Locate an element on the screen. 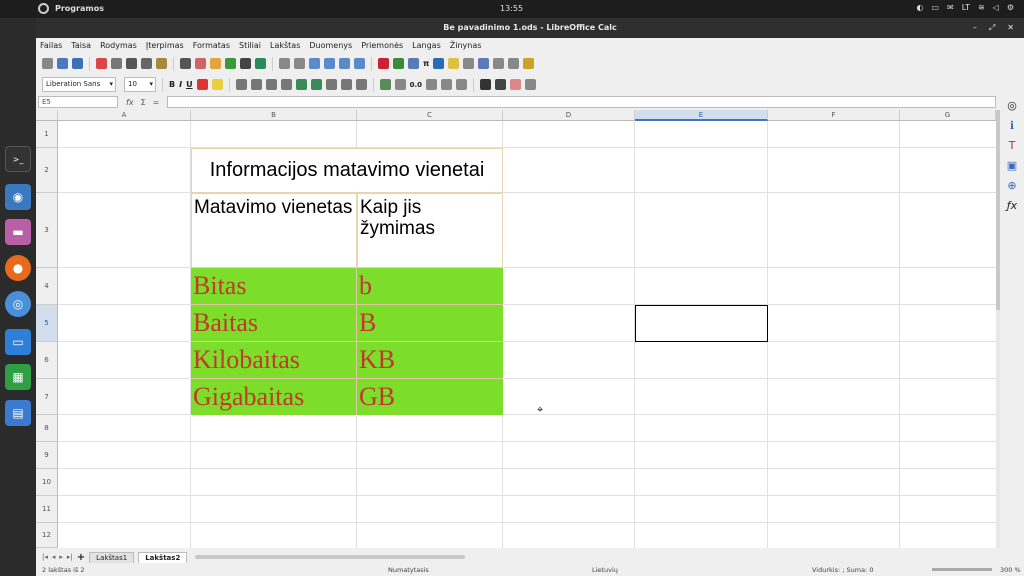  font-name-select: Liberation Sans is located at coordinates (79, 84).